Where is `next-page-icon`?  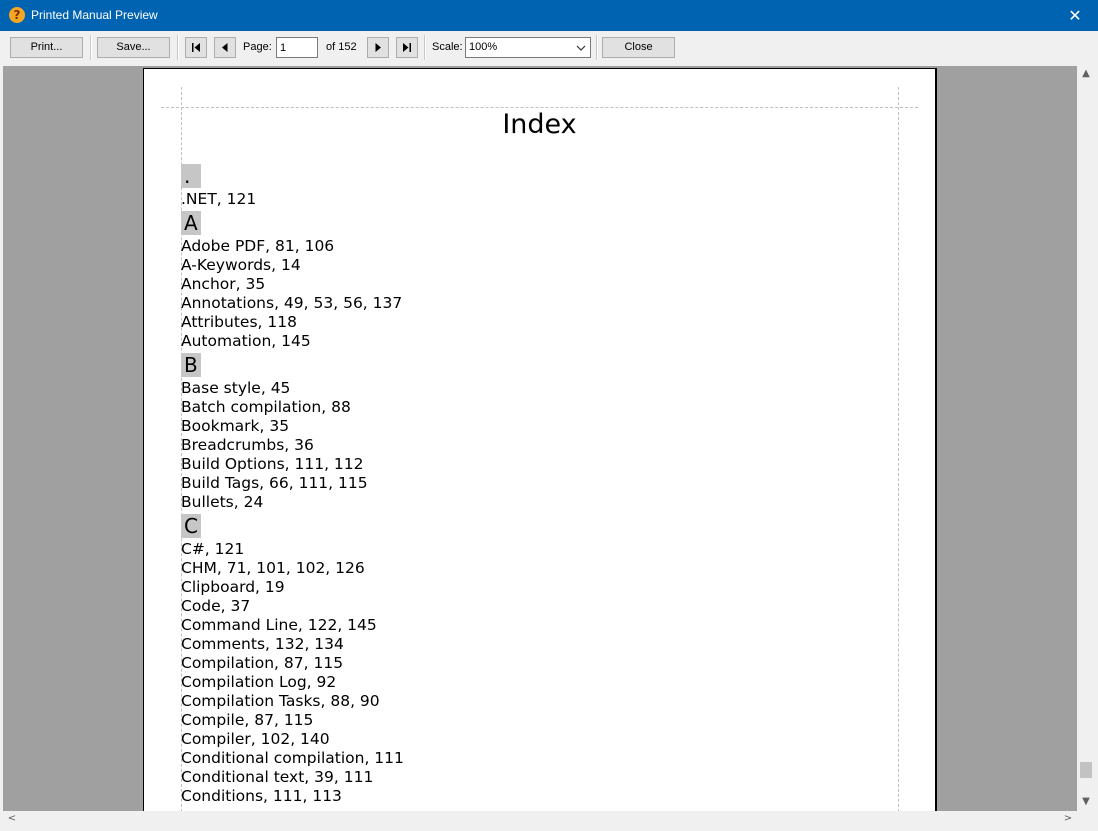 next-page-icon is located at coordinates (378, 47).